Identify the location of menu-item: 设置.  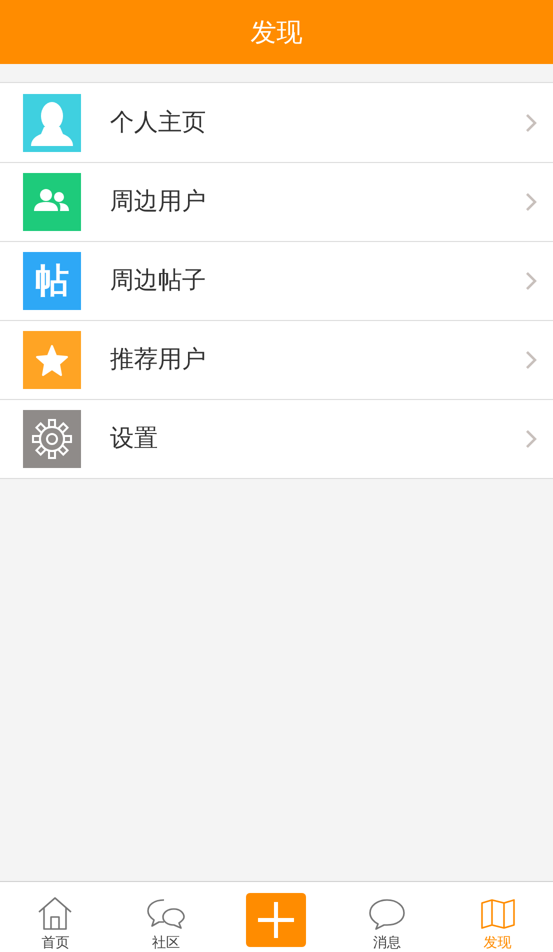
(276, 438).